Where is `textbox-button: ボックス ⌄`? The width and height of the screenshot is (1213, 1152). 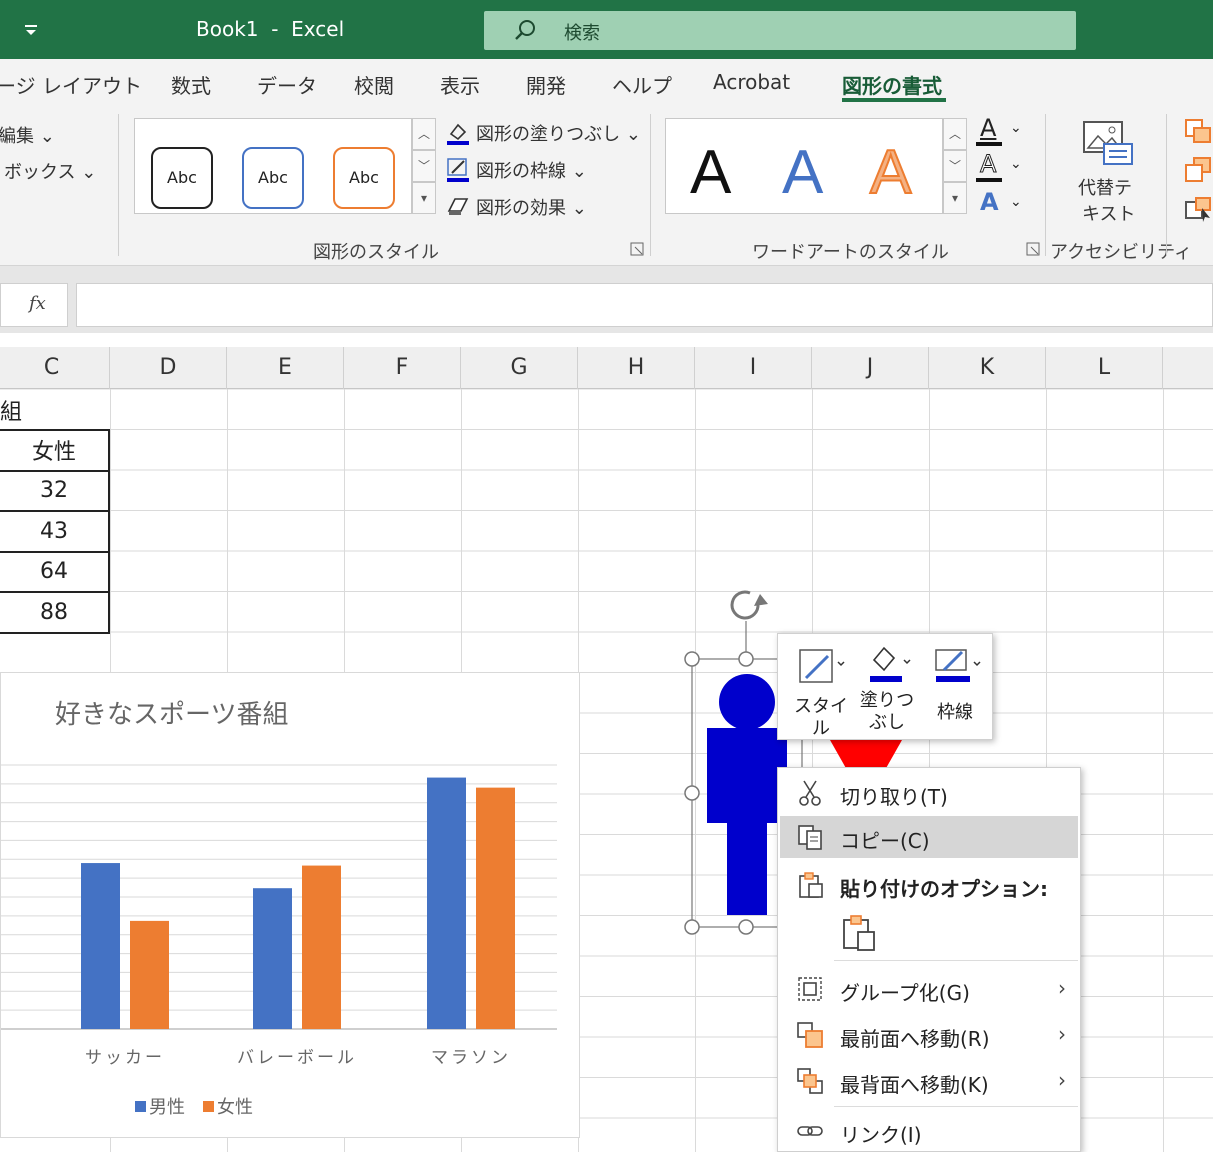
textbox-button: ボックス ⌄ is located at coordinates (50, 171).